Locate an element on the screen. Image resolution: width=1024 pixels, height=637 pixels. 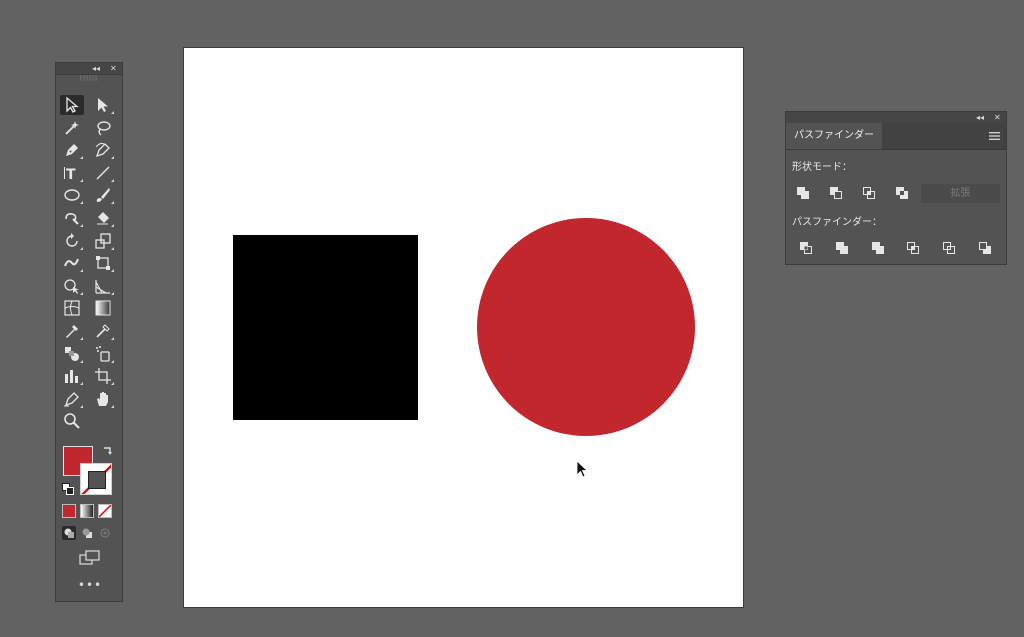
trim-button is located at coordinates (842, 248).